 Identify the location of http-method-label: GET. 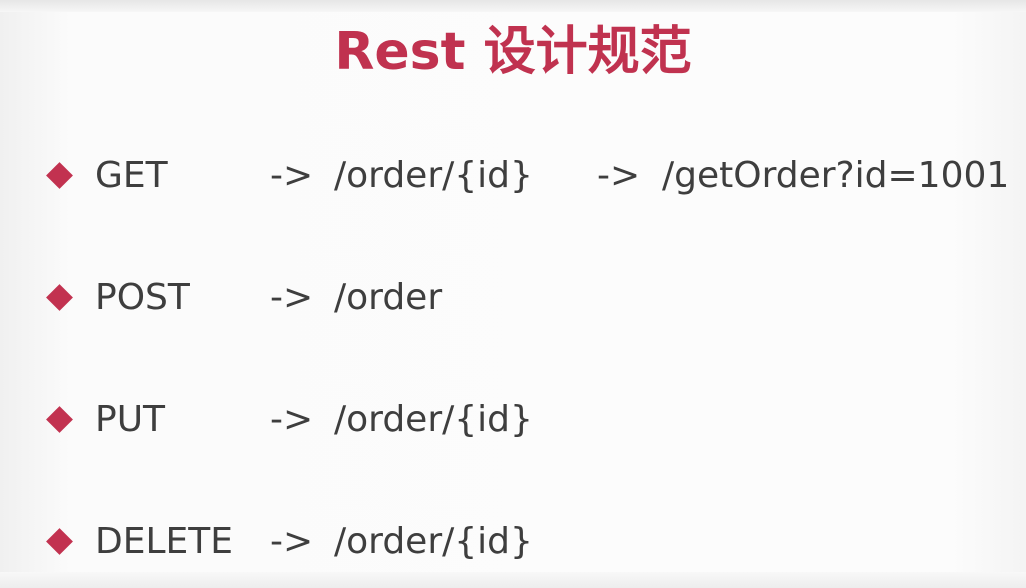
(131, 175).